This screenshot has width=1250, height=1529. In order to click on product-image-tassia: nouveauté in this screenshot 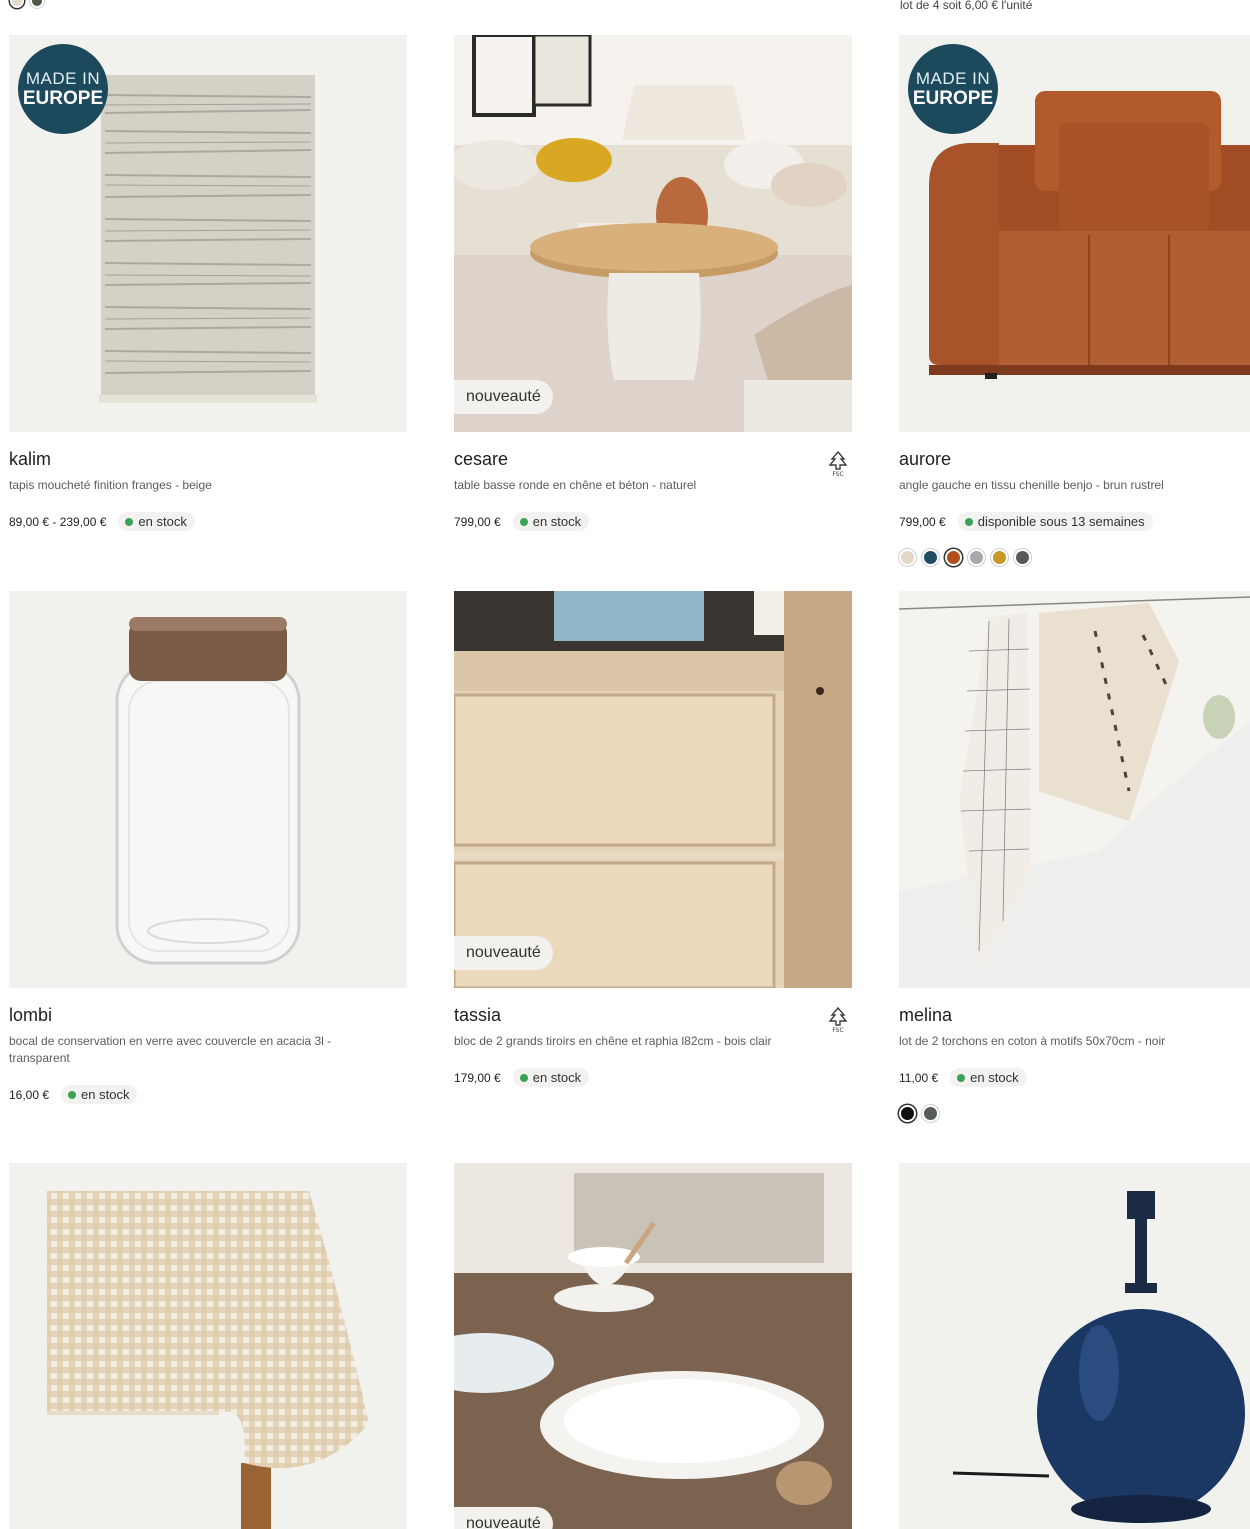, I will do `click(653, 789)`.